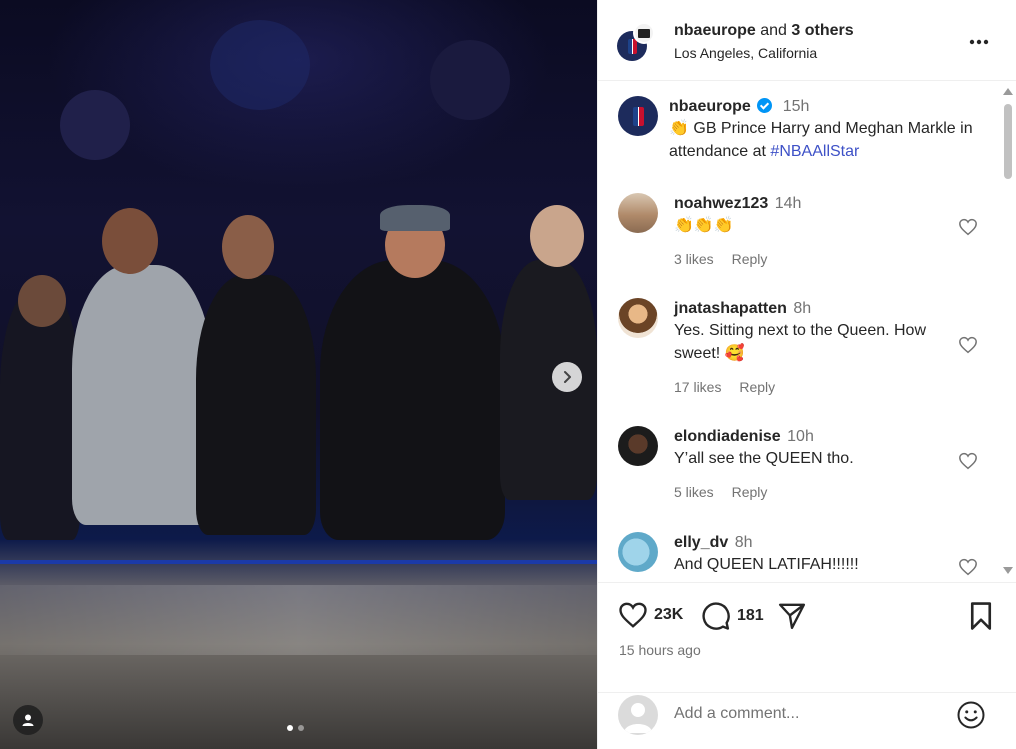 The height and width of the screenshot is (749, 1016). I want to click on more-horizontal-icon, so click(979, 42).